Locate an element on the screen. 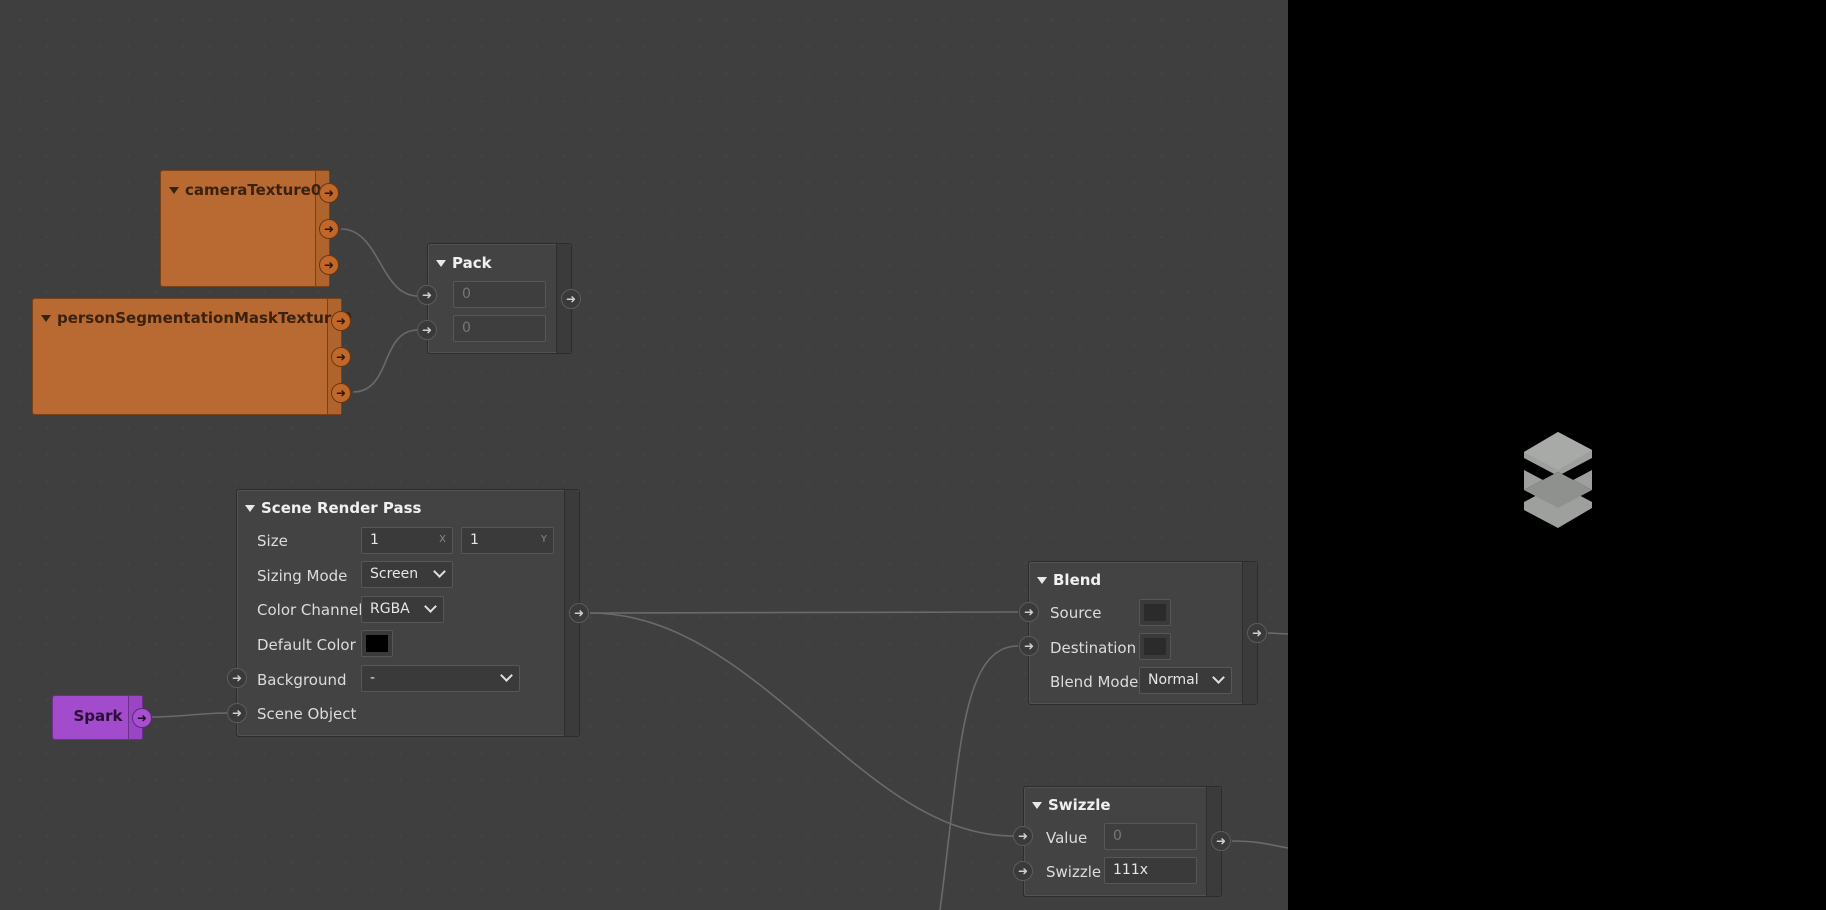 This screenshot has height=910, width=1826. pack-input-1: 0 is located at coordinates (499, 294).